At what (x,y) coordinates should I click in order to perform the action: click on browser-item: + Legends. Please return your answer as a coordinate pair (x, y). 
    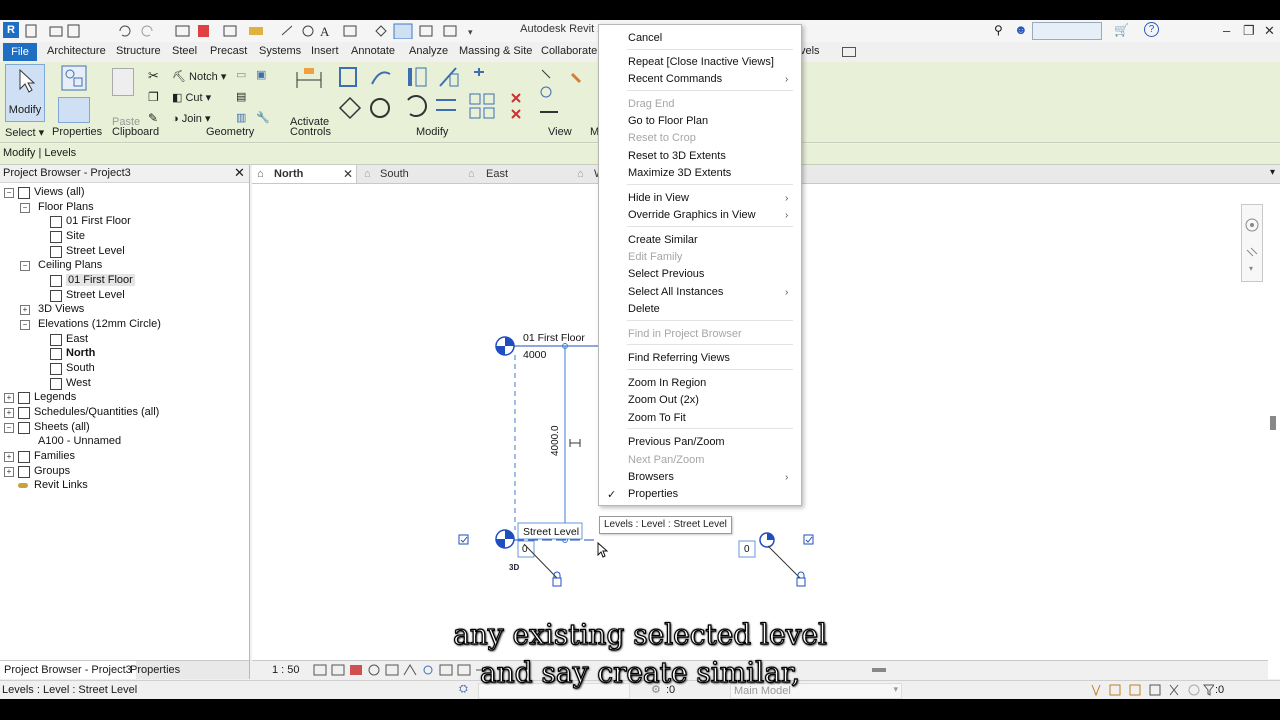
    Looking at the image, I should click on (124, 398).